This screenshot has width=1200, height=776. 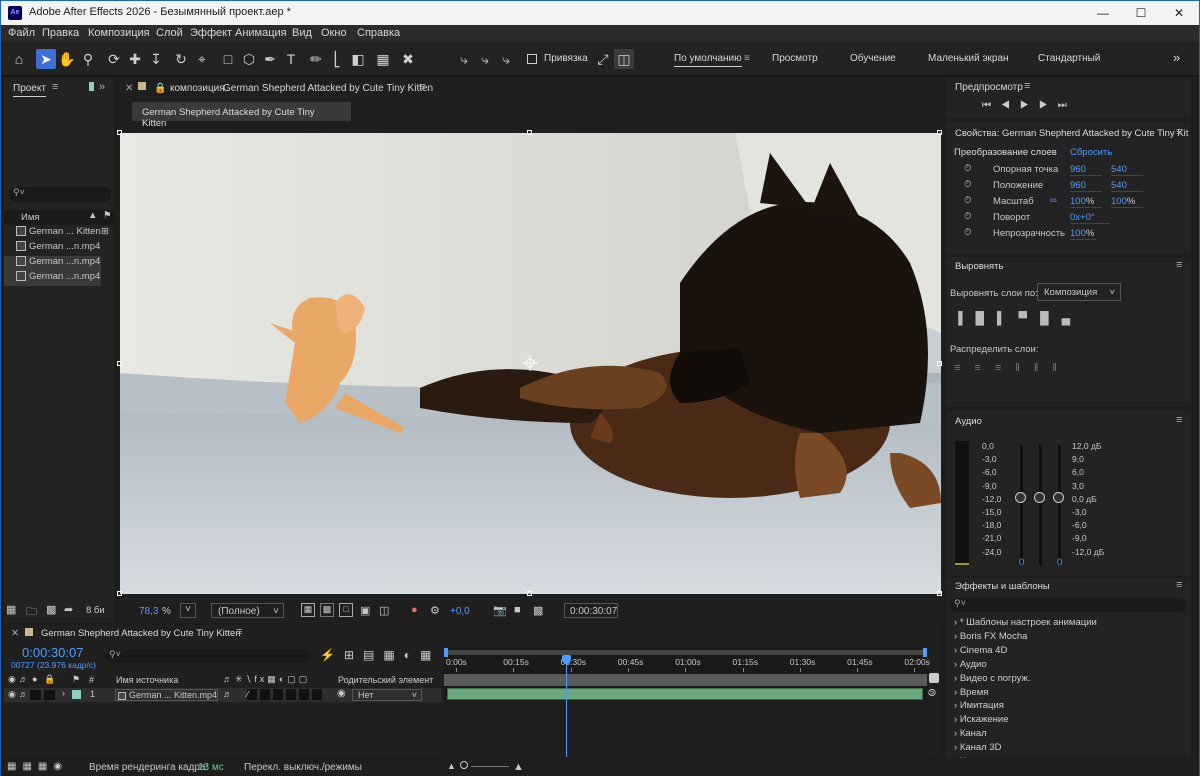 I want to click on clone-stamp-icon: ⎣, so click(x=337, y=59).